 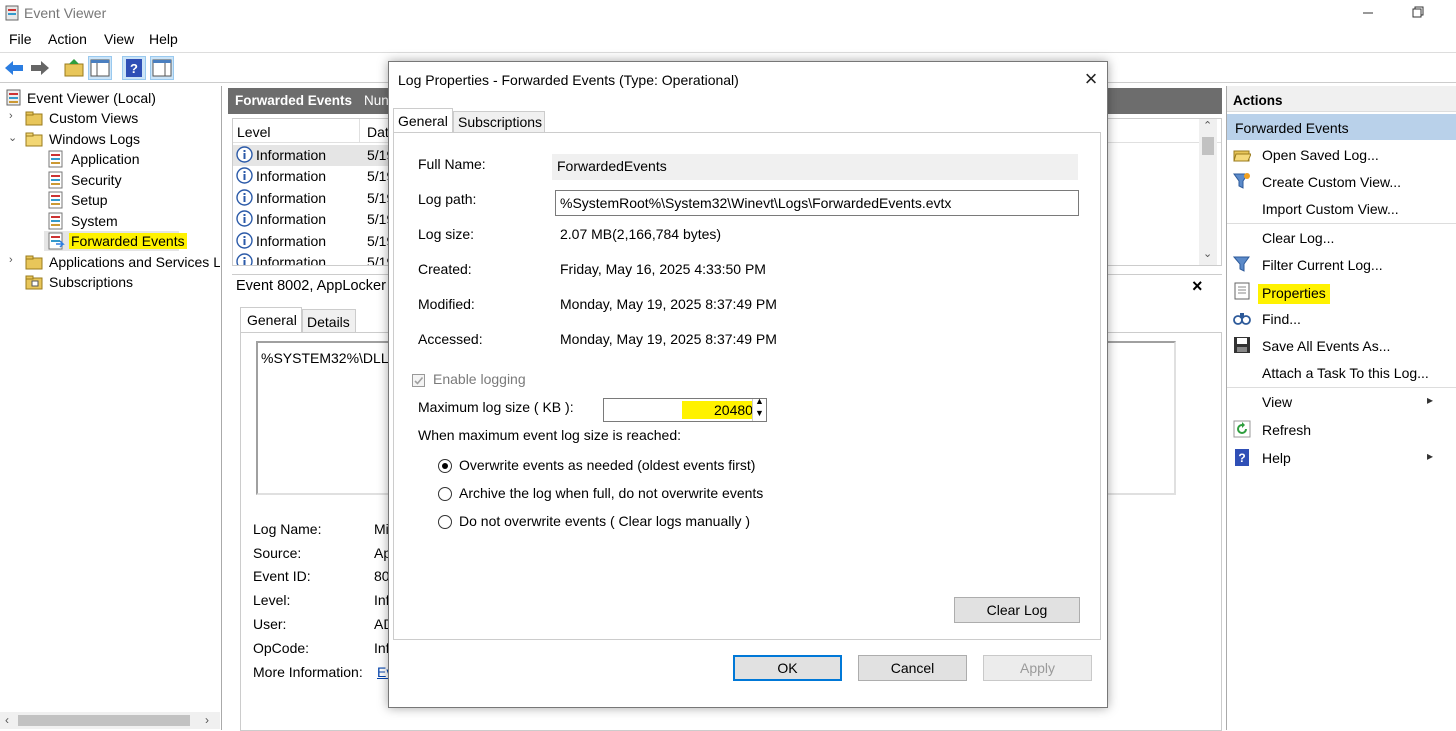 I want to click on menu-file: File, so click(x=20, y=39).